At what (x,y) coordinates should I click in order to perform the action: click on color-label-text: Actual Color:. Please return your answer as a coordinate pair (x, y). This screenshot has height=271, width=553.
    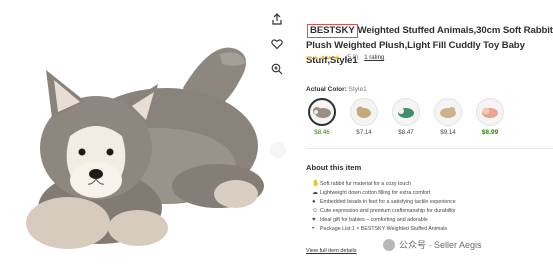
    Looking at the image, I should click on (326, 89).